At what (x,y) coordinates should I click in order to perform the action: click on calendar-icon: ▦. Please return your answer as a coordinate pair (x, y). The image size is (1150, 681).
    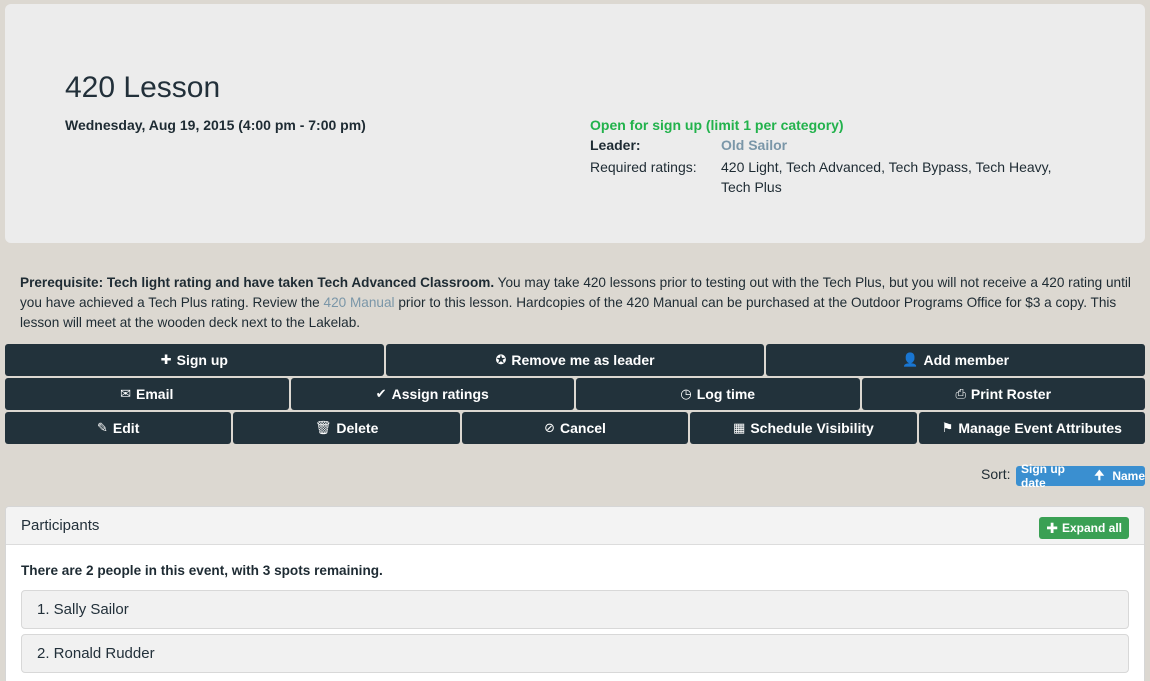
    Looking at the image, I should click on (739, 427).